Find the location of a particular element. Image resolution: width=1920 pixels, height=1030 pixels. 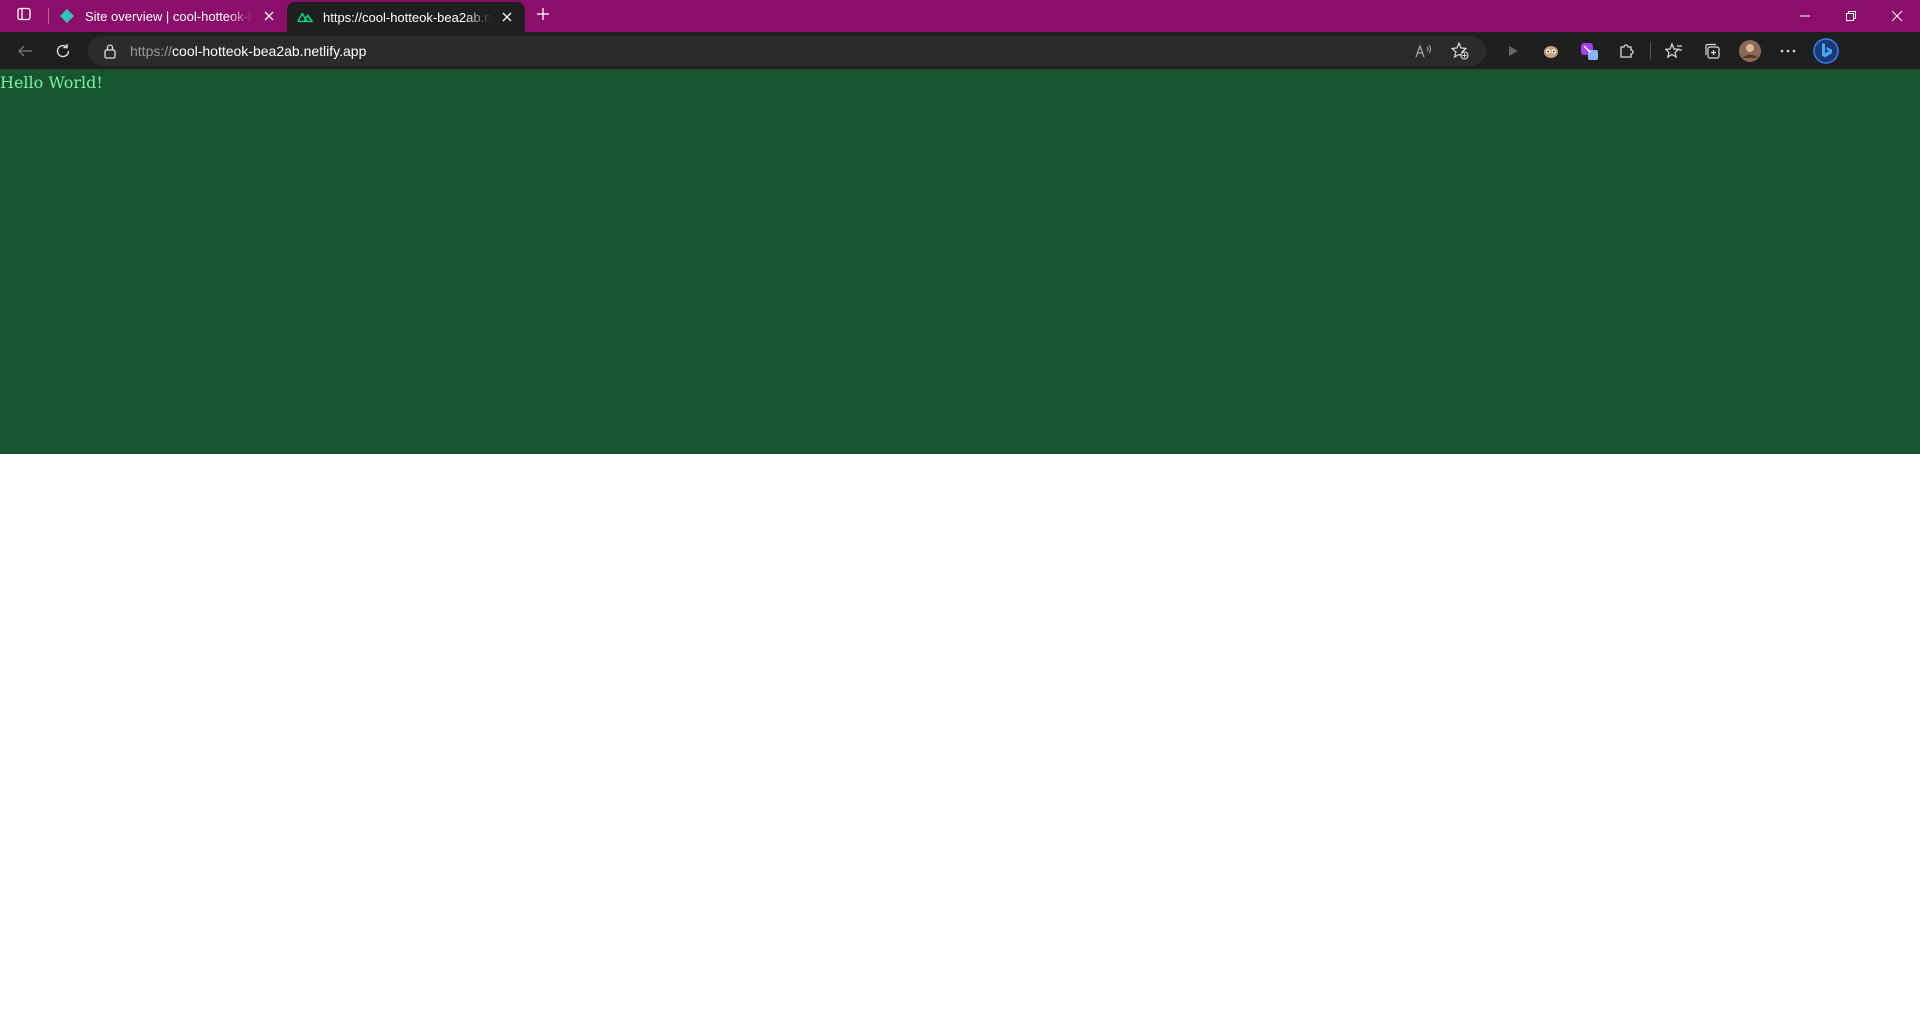

tab-title: https://cool-hotteok-bea2ab.netlify.app is located at coordinates (407, 17).